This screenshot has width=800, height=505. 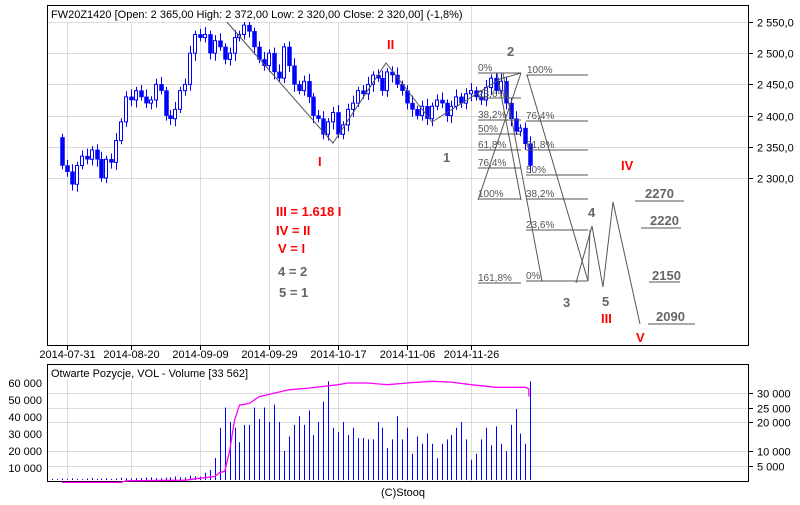 What do you see at coordinates (25, 384) in the screenshot?
I see `oi-tick-label: 60 000` at bounding box center [25, 384].